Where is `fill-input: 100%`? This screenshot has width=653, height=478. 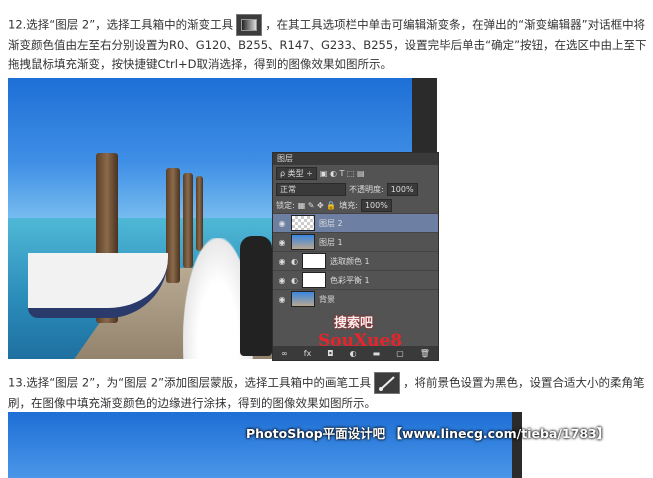 fill-input: 100% is located at coordinates (376, 205).